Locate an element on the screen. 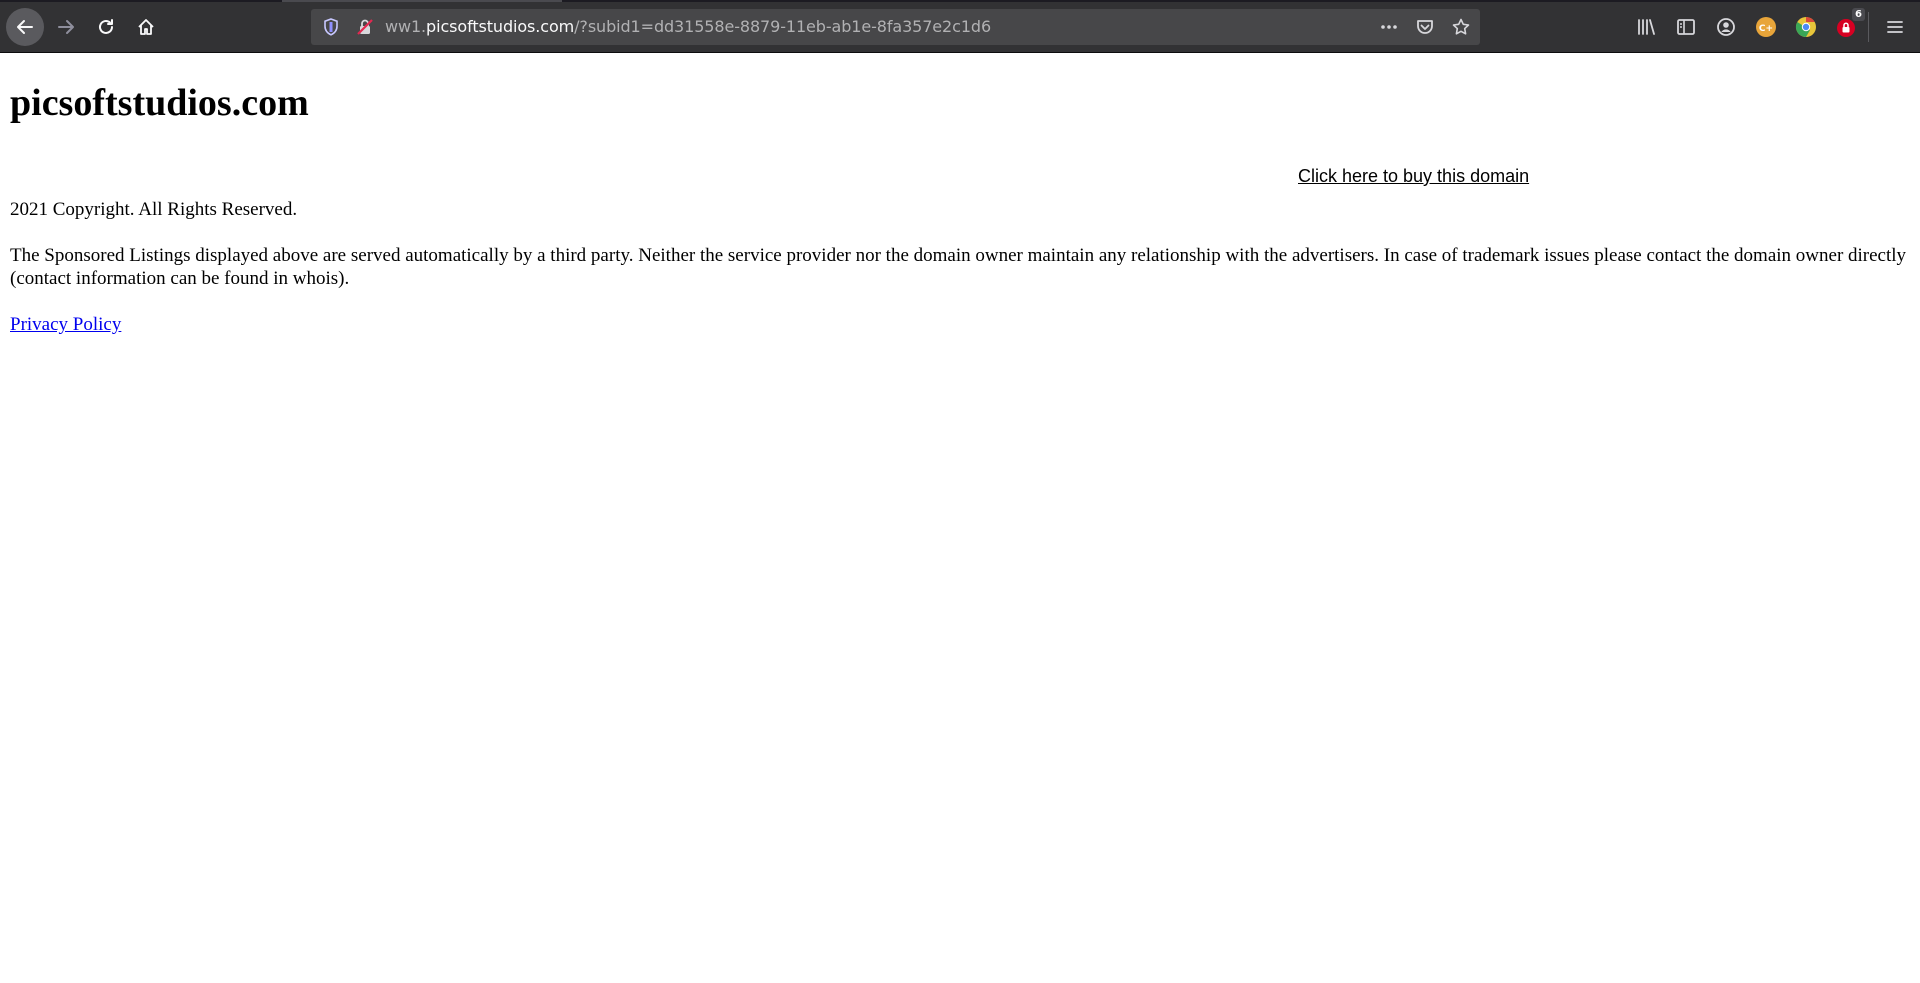  extension-badge: 6 is located at coordinates (1858, 14).